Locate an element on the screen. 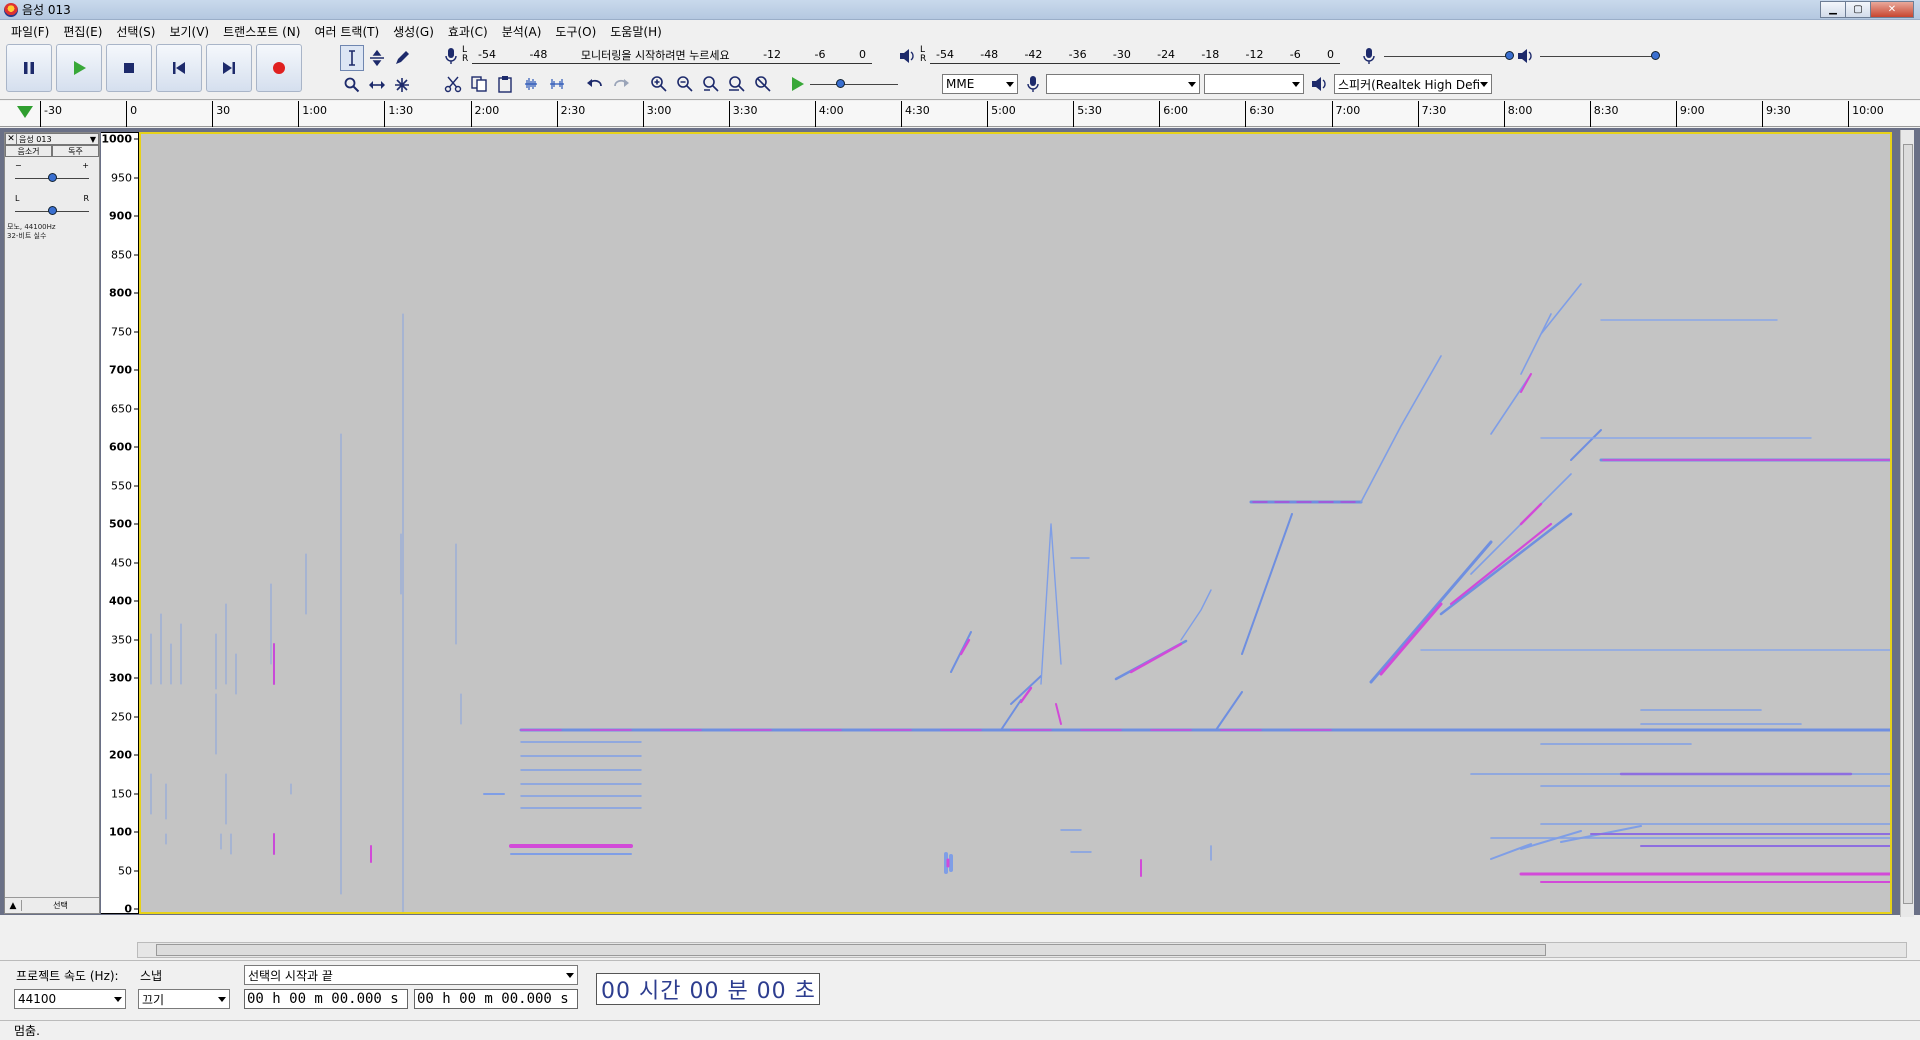  selection-end-time: 00 h 00 m 00.000 s is located at coordinates (496, 999).